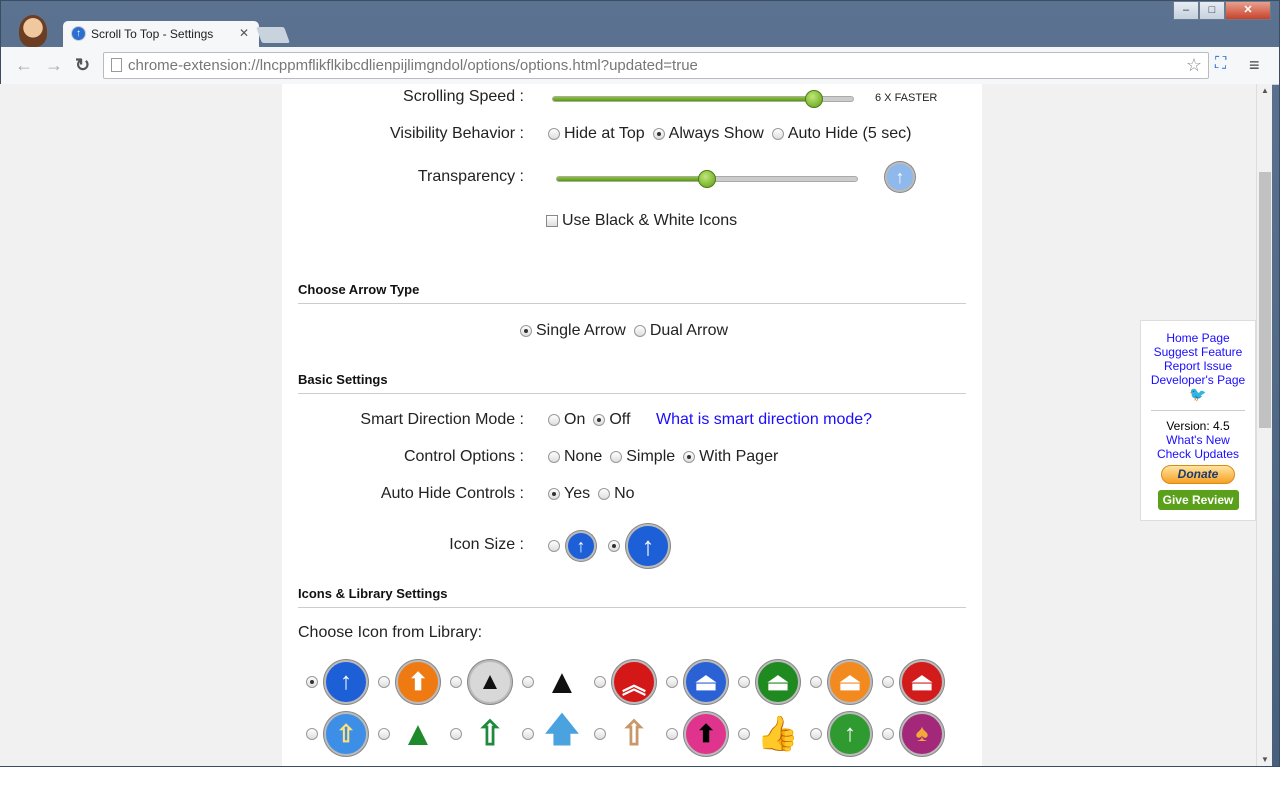 This screenshot has width=1280, height=800. What do you see at coordinates (611, 420) in the screenshot?
I see `smart-direction-option: Off` at bounding box center [611, 420].